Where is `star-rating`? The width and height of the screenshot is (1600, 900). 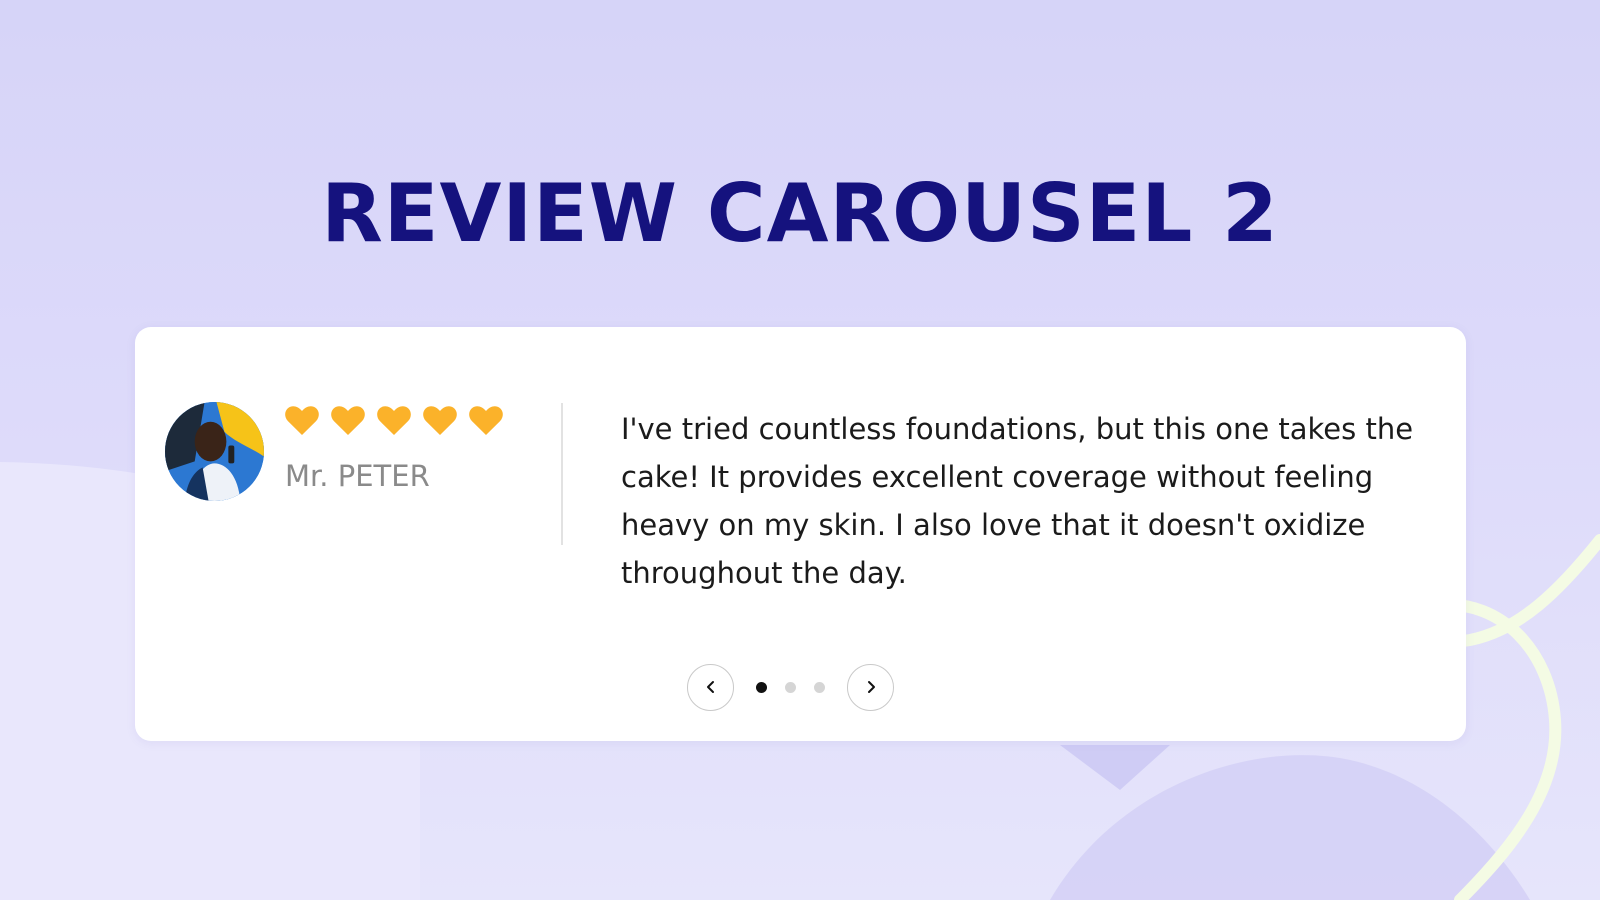 star-rating is located at coordinates (394, 422).